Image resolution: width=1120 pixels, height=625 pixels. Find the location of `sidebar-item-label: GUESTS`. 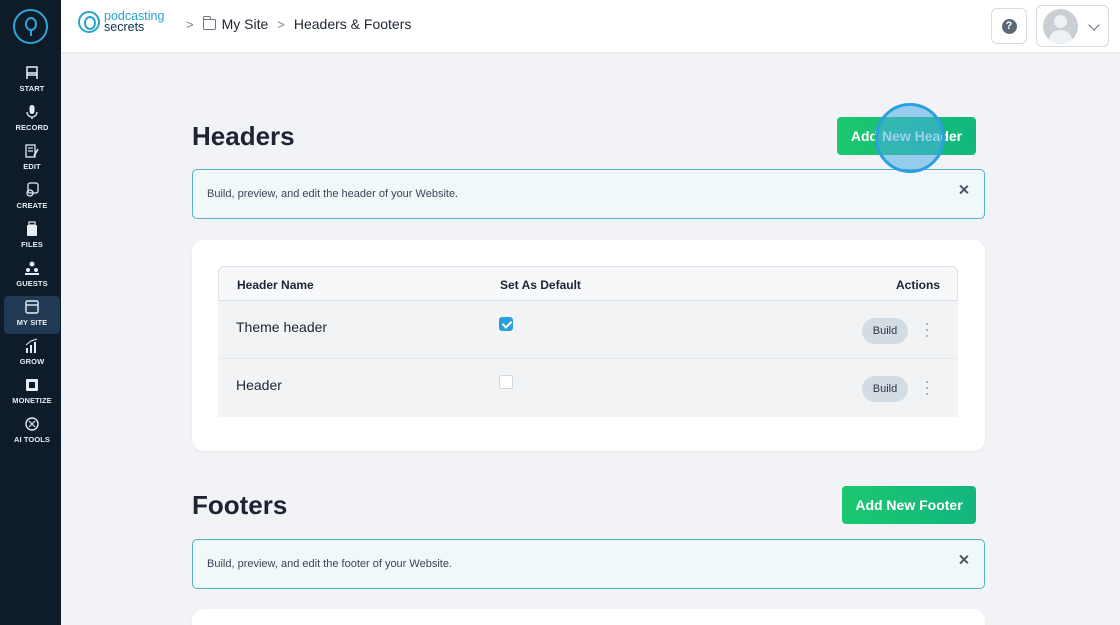

sidebar-item-label: GUESTS is located at coordinates (32, 283).